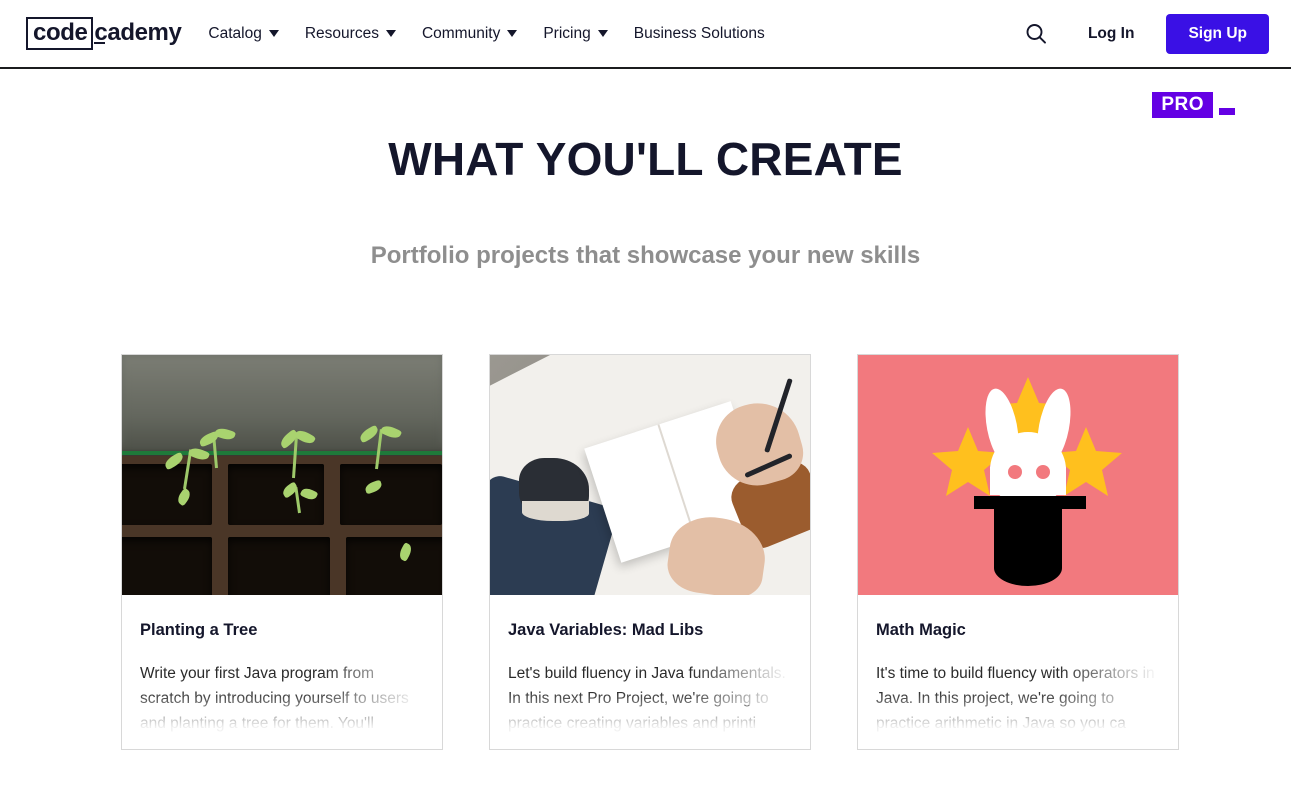 The height and width of the screenshot is (787, 1291). I want to click on nav-label-community: Community, so click(461, 33).